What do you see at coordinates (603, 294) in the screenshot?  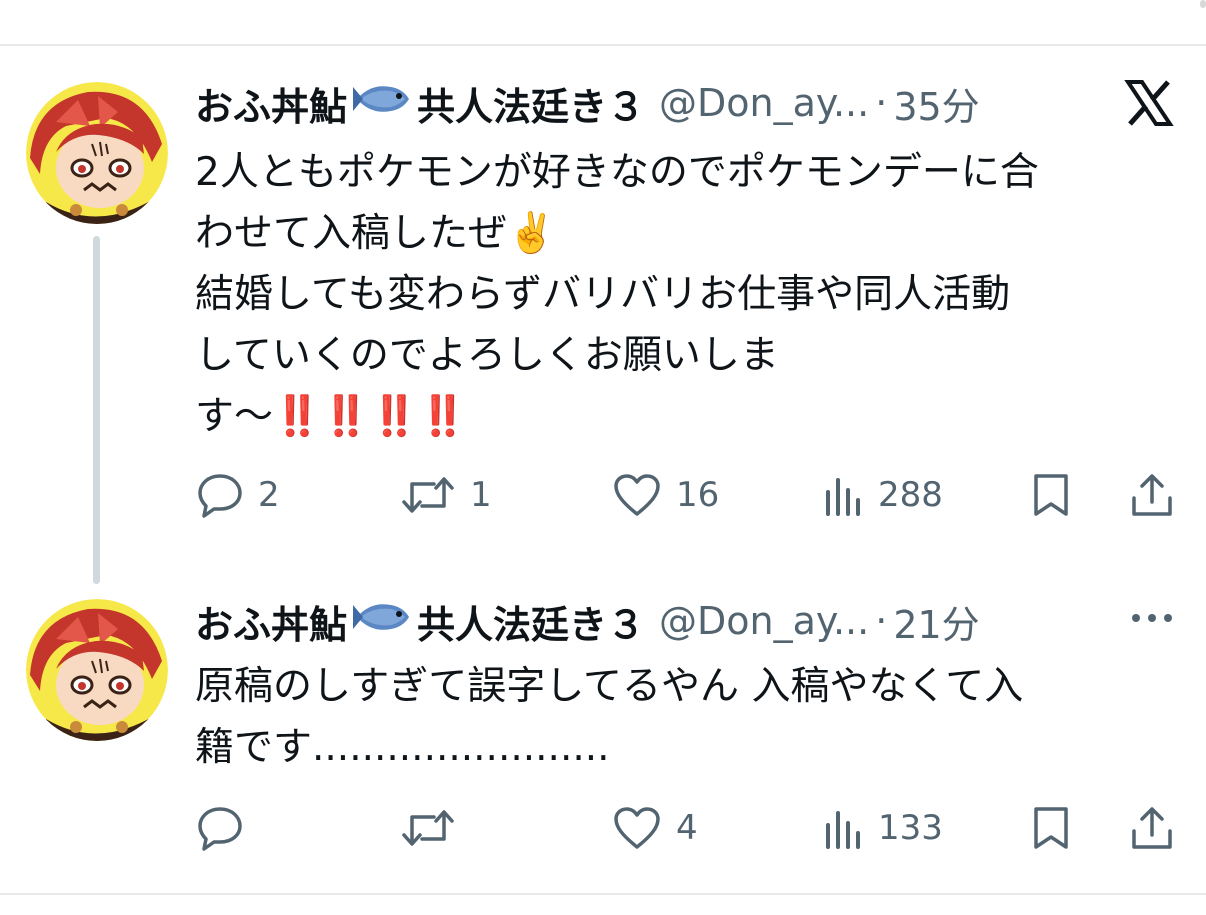 I see `tweet-text-line: 結婚しても変わらずバリバリお仕事や同人活動` at bounding box center [603, 294].